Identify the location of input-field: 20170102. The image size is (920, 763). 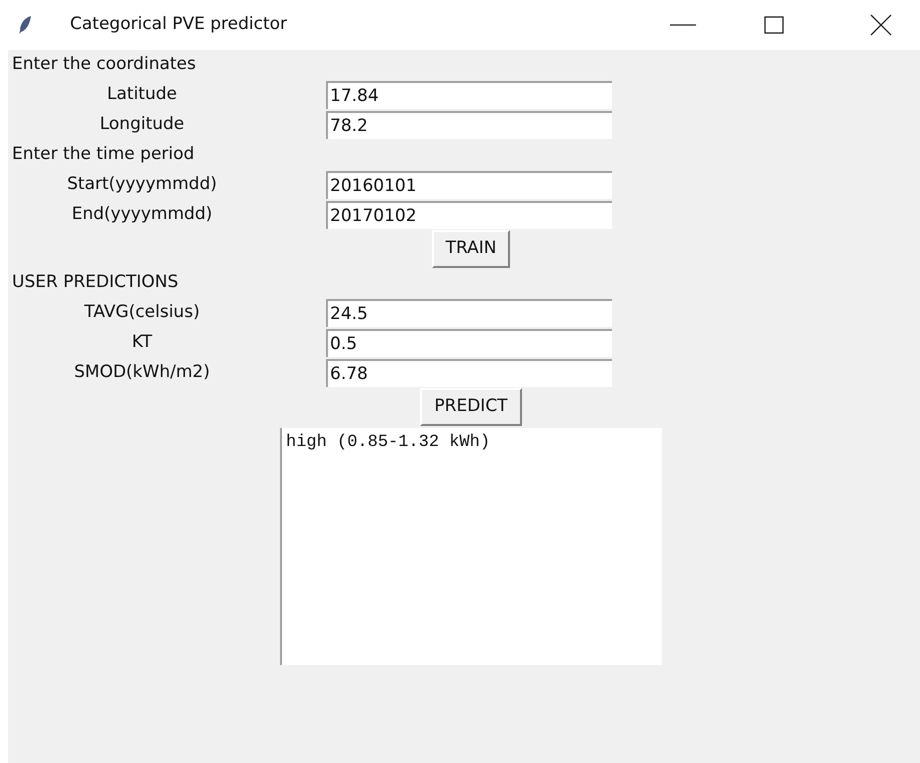
(469, 215).